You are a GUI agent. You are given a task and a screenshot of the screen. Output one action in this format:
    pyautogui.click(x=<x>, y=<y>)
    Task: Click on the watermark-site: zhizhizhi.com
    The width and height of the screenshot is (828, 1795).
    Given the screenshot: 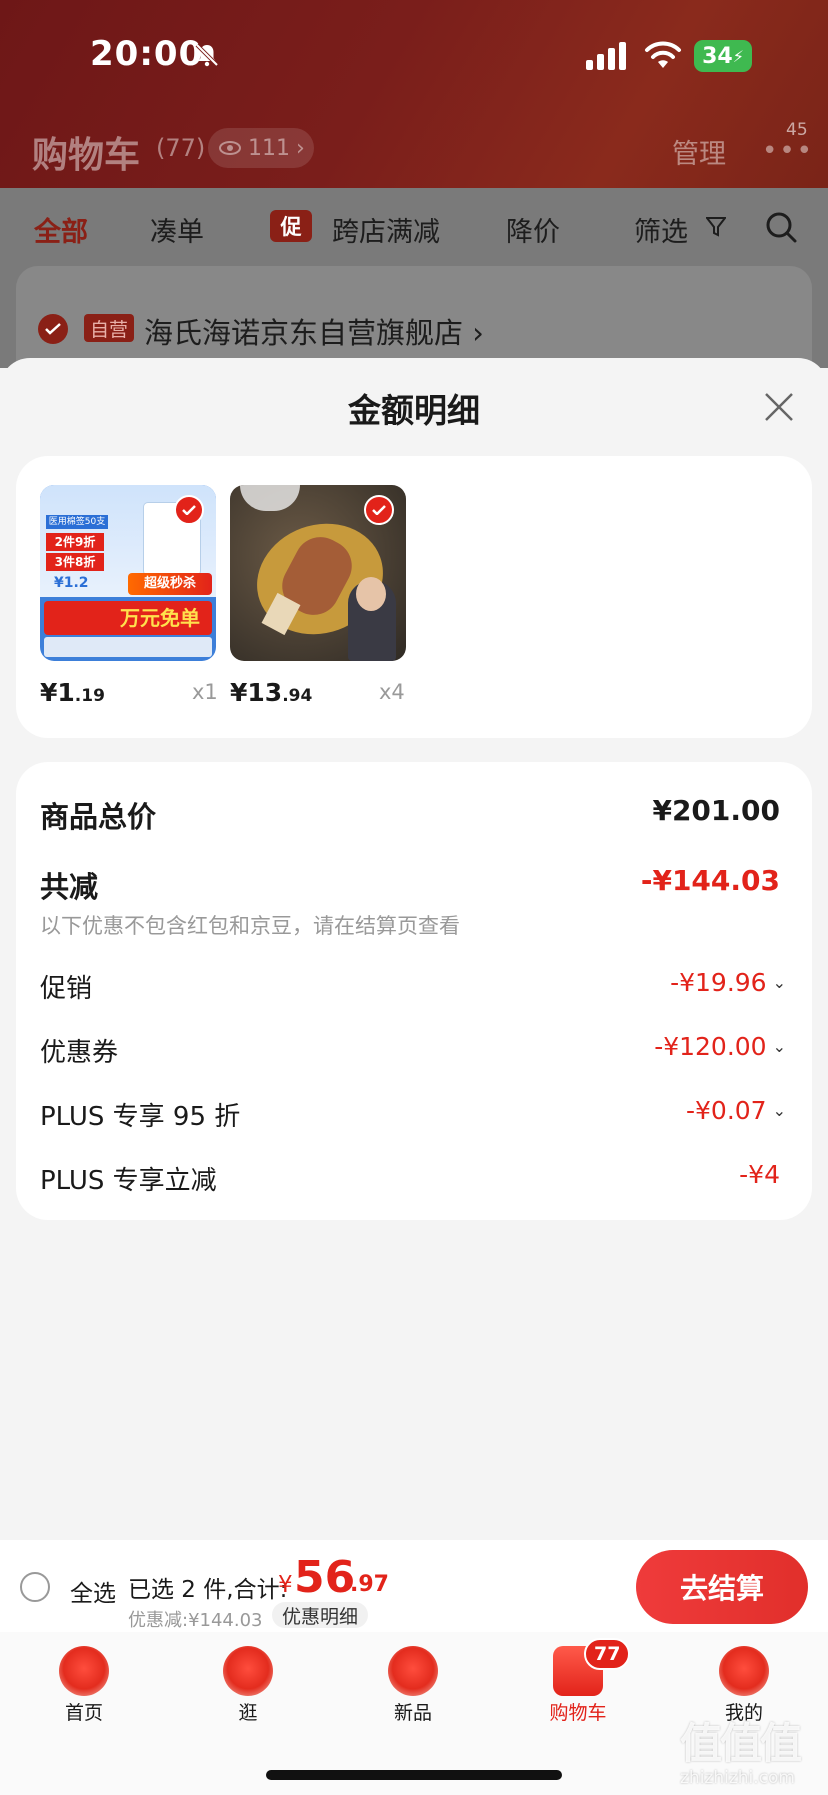 What is the action you would take?
    pyautogui.click(x=737, y=1778)
    